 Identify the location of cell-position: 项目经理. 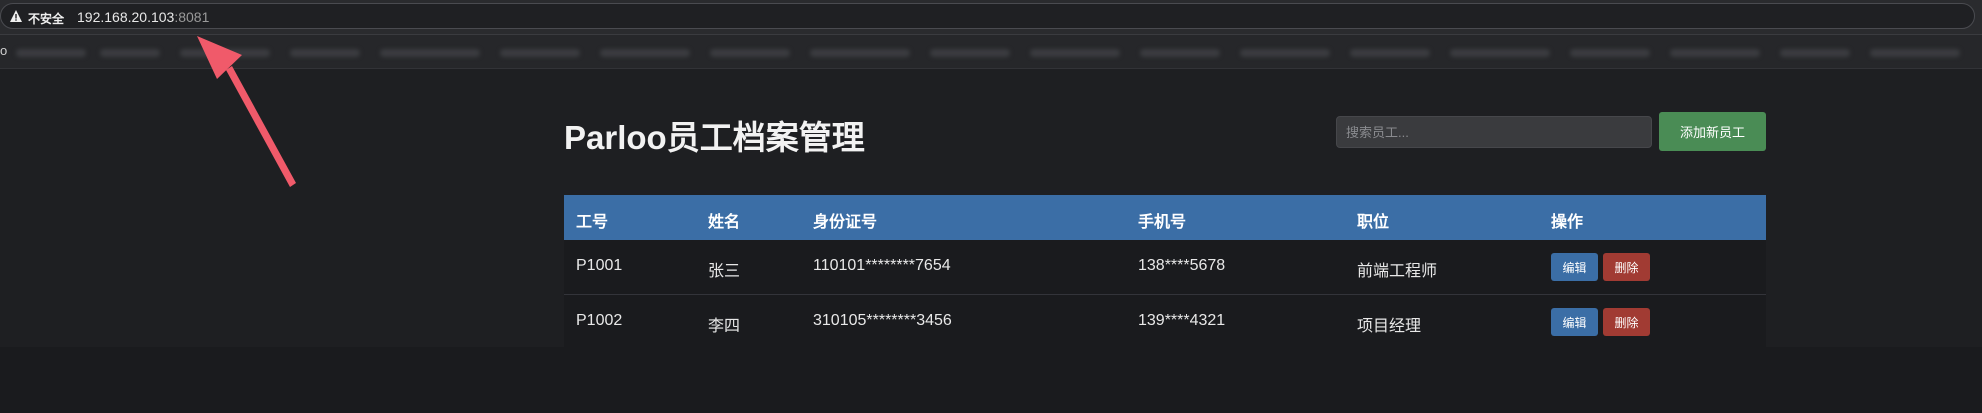
(1389, 326).